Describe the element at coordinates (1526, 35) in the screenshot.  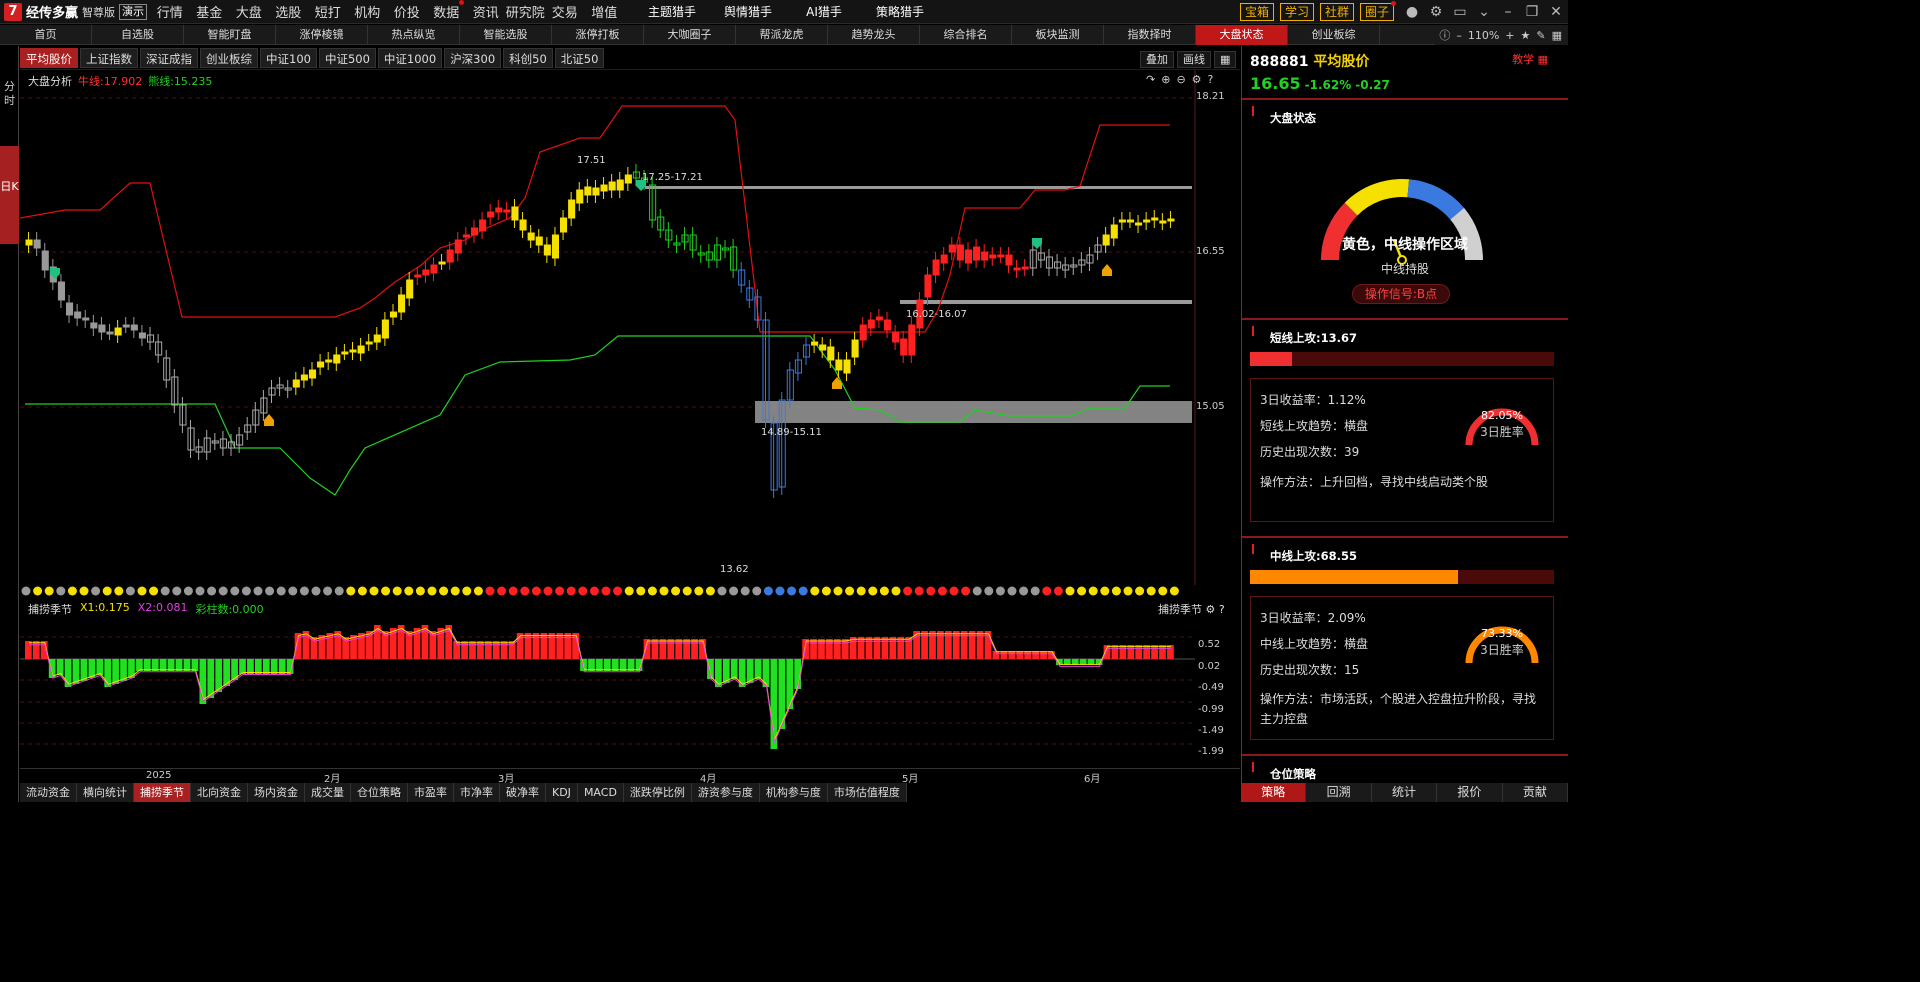
I see `star-icon: ★` at that location.